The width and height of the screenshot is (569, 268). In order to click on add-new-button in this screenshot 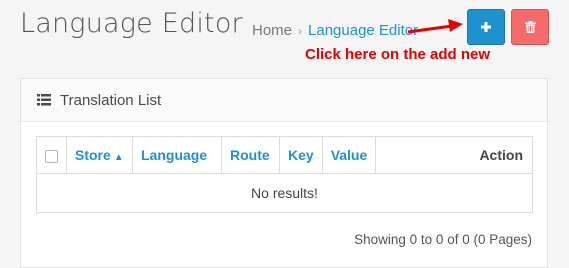, I will do `click(486, 27)`.